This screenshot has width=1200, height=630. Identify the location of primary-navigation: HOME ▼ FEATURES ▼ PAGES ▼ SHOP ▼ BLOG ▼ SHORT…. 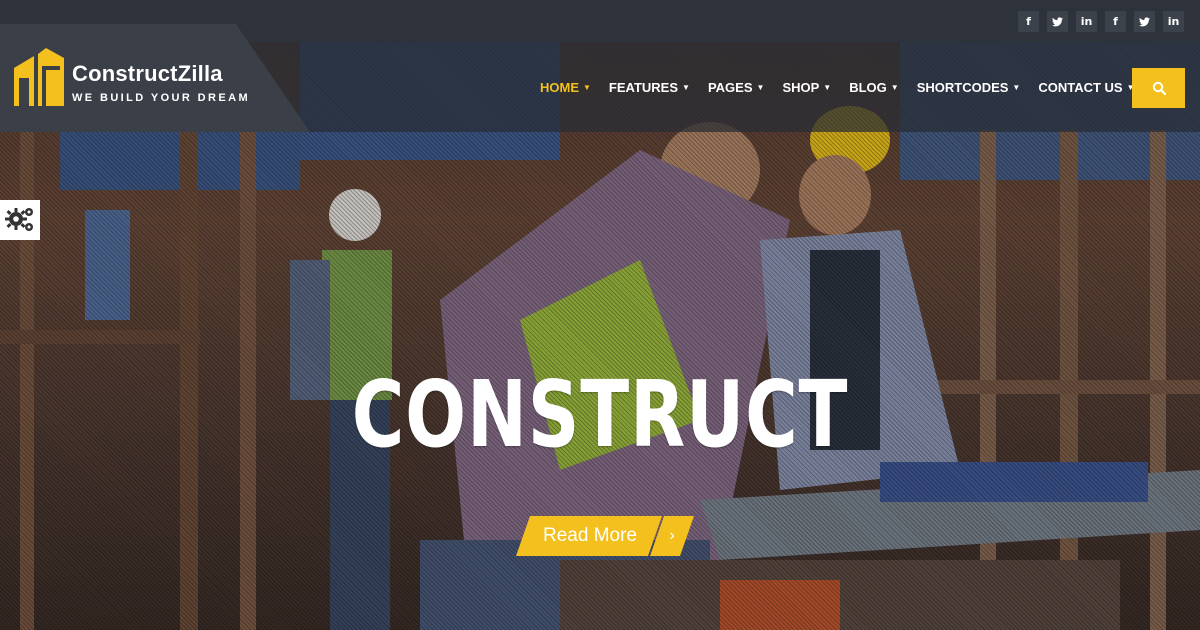
(837, 87).